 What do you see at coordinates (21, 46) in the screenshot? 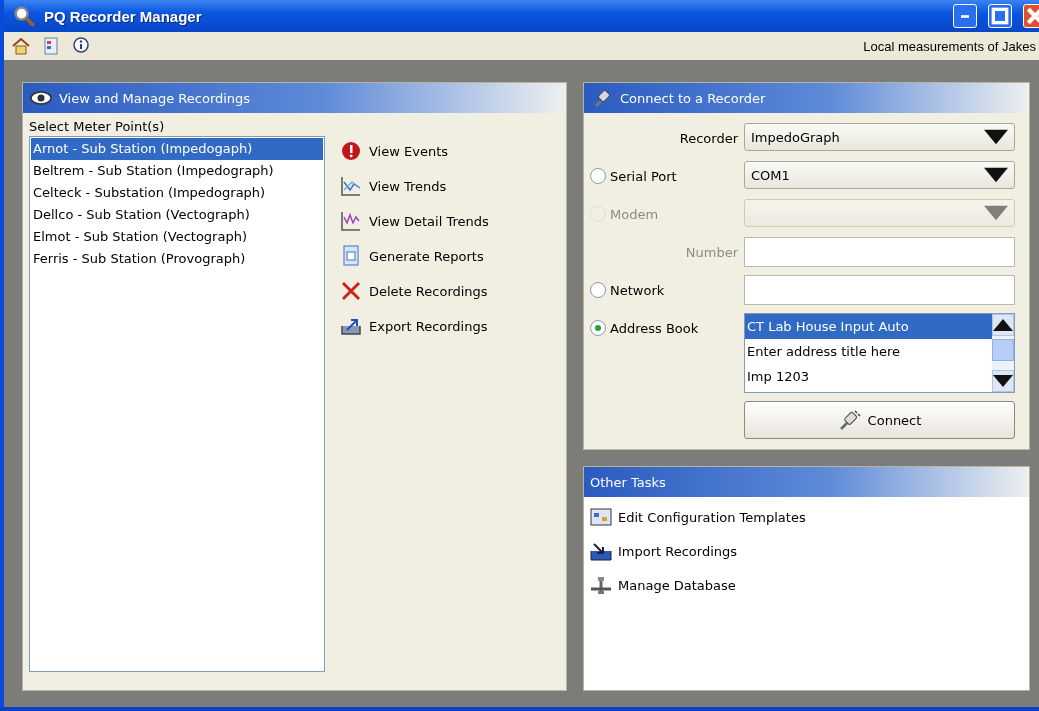
I see `home-icon` at bounding box center [21, 46].